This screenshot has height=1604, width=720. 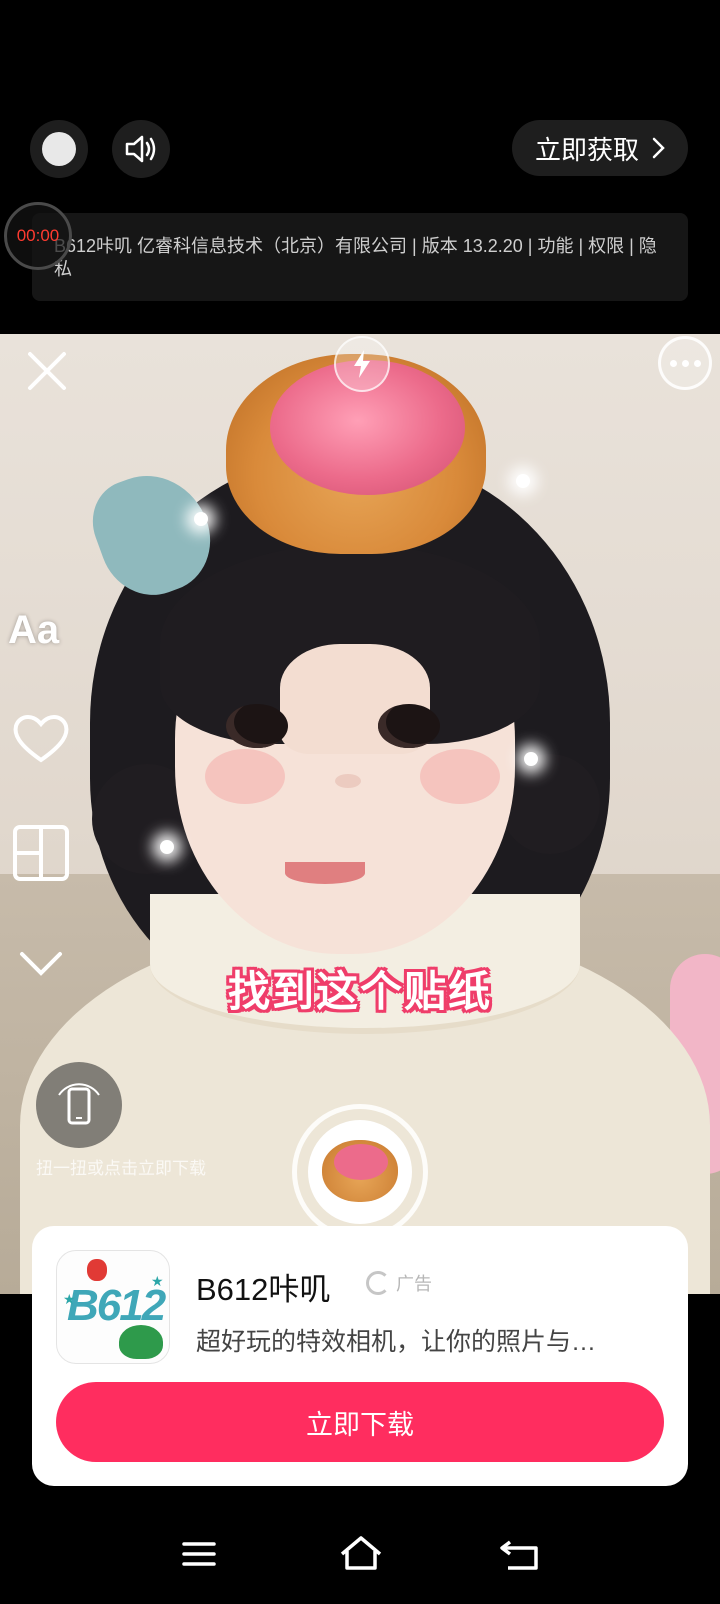 I want to click on rotate-button, so click(x=79, y=1105).